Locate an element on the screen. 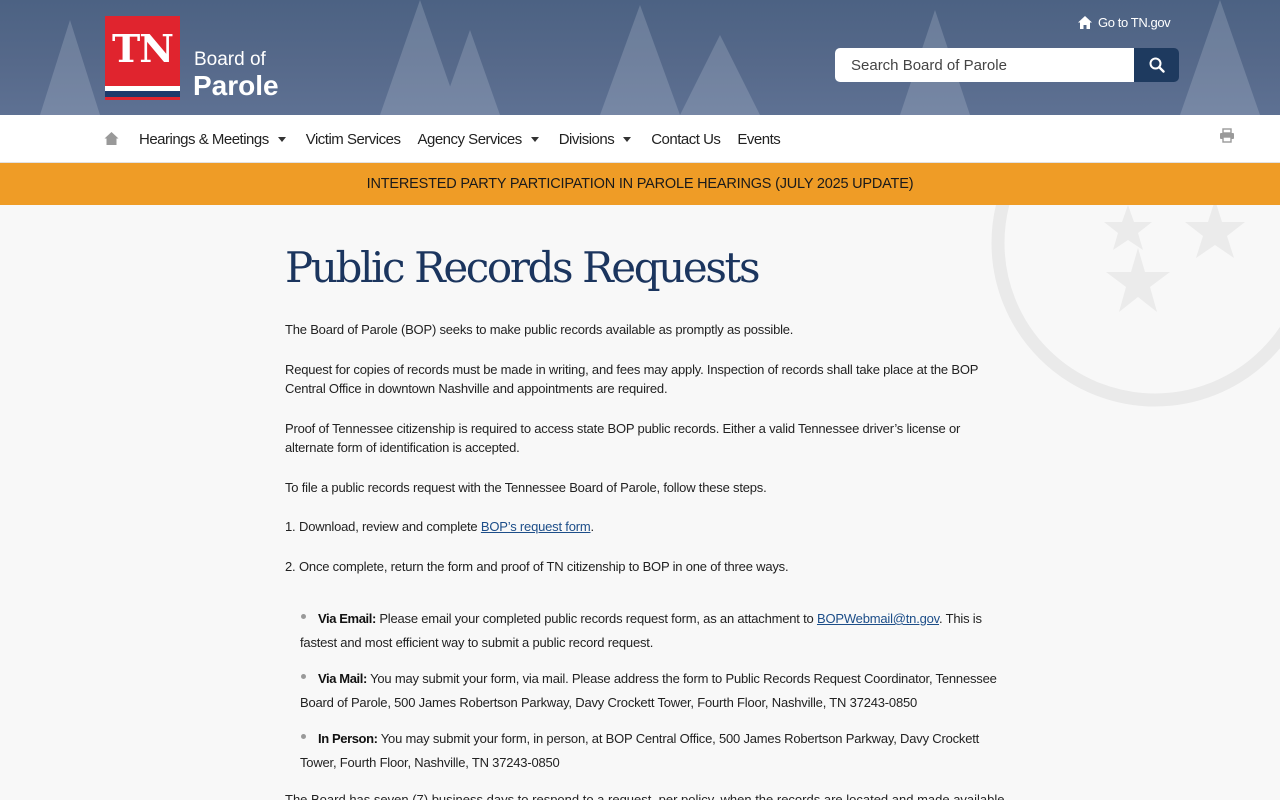  logo-board-of-text: Board of is located at coordinates (230, 59).